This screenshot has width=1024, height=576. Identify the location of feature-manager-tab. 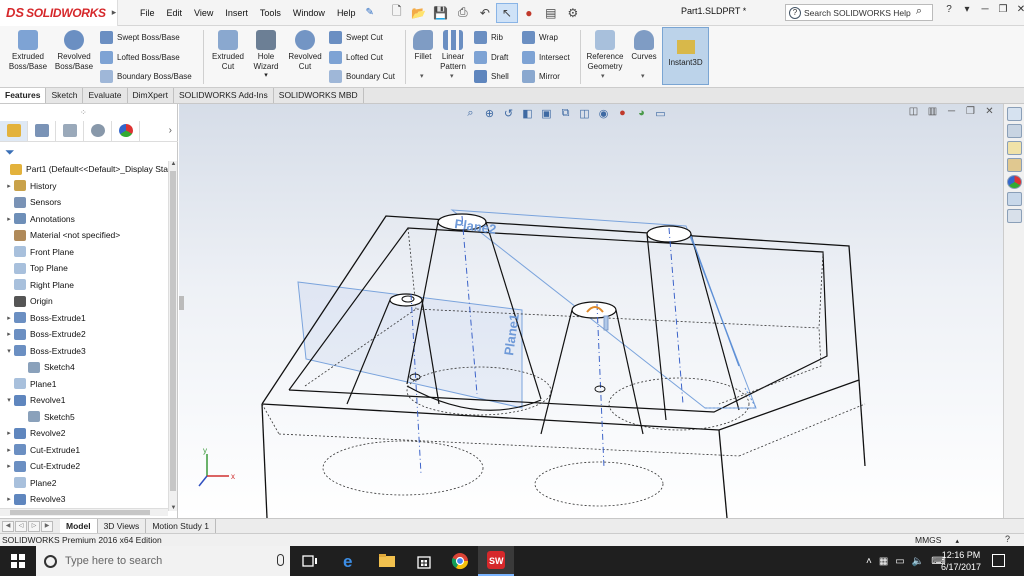
(14, 130).